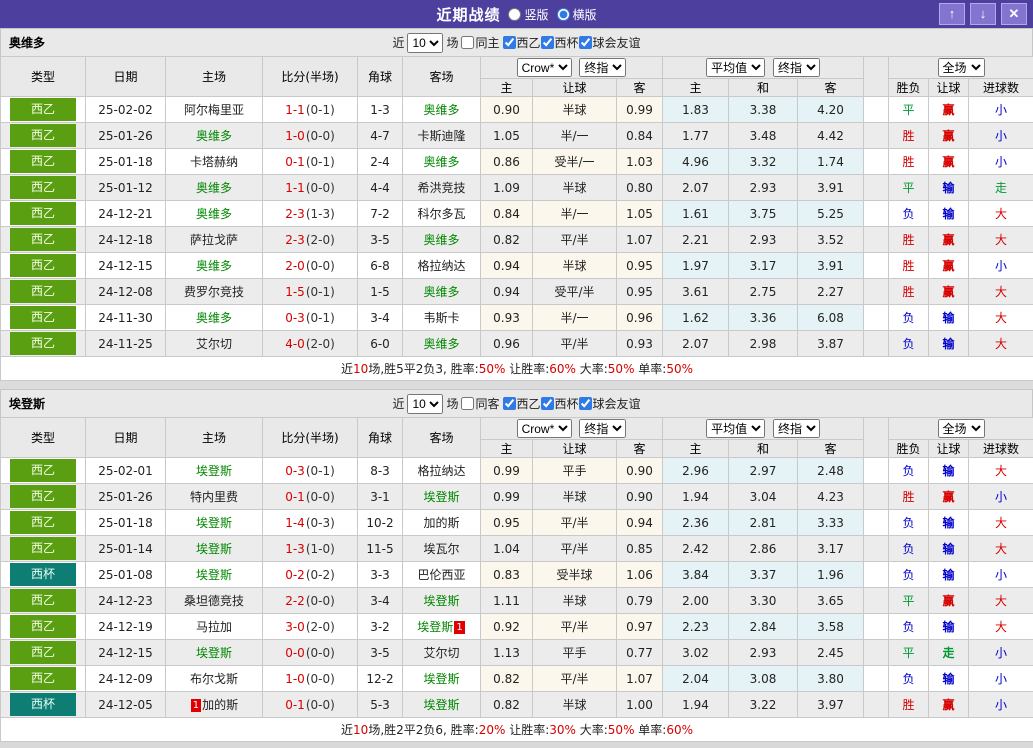 The height and width of the screenshot is (748, 1033). Describe the element at coordinates (480, 42) in the screenshot. I see `same-venue-filter: 同主` at that location.